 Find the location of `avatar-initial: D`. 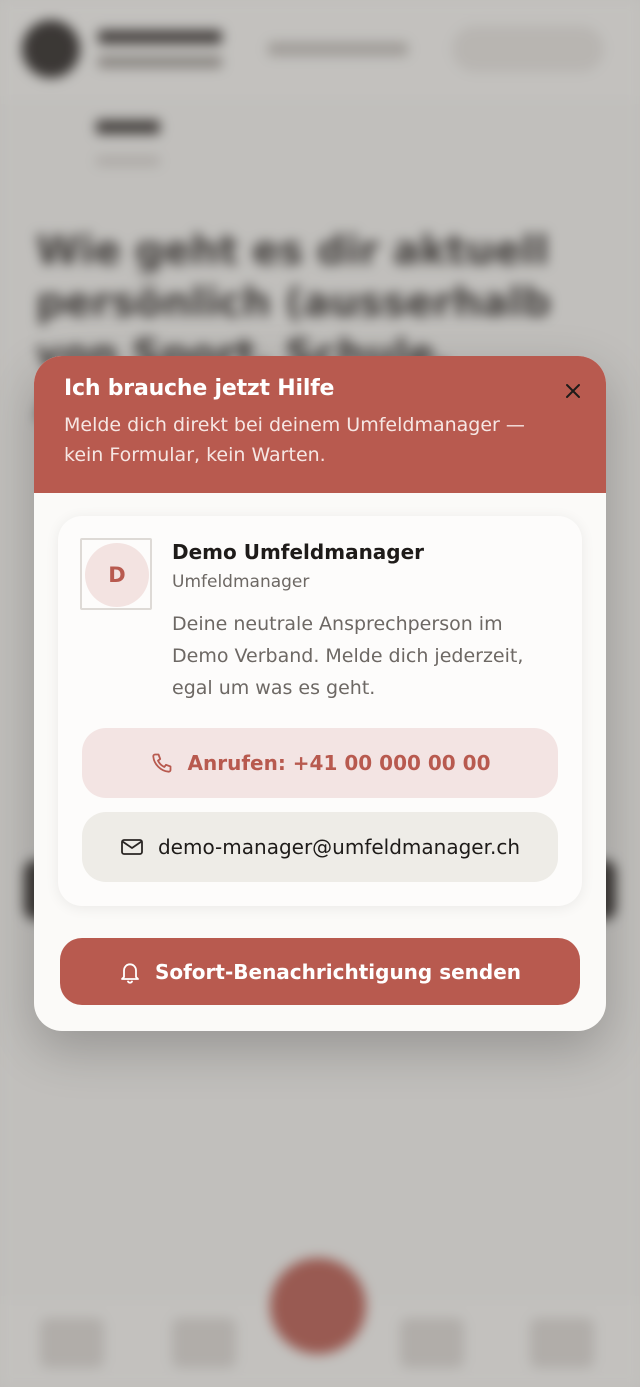

avatar-initial: D is located at coordinates (117, 575).